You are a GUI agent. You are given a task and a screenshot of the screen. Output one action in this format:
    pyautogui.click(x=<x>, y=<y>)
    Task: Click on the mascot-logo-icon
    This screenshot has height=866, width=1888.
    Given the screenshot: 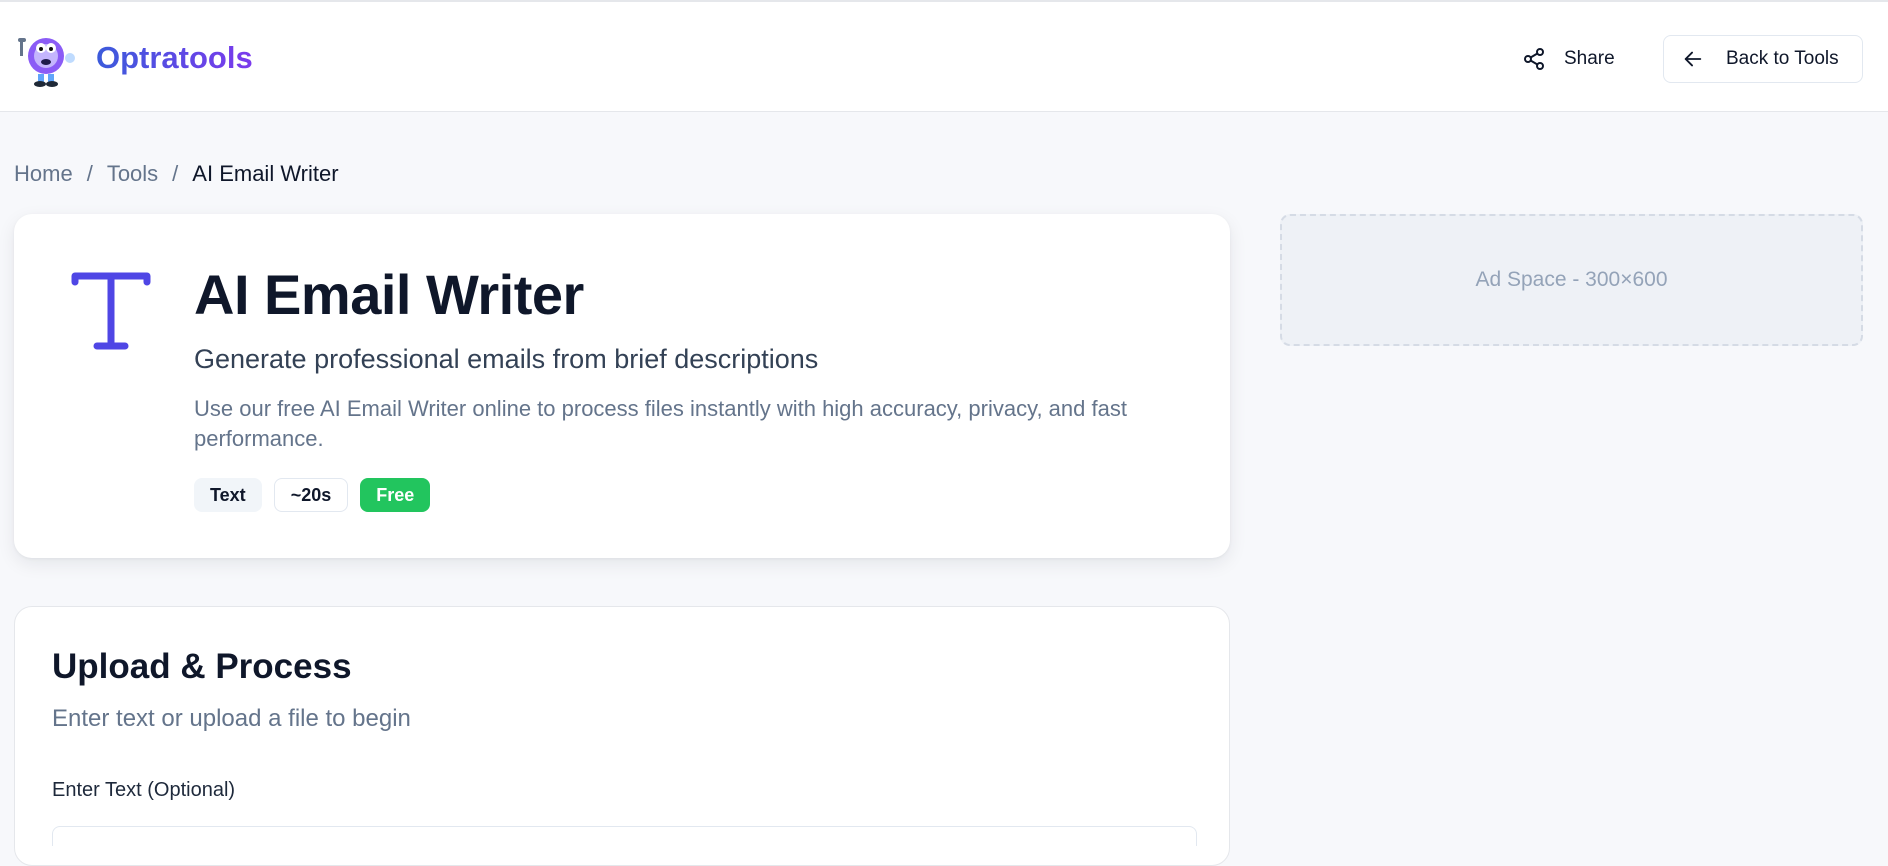 What is the action you would take?
    pyautogui.click(x=46, y=62)
    